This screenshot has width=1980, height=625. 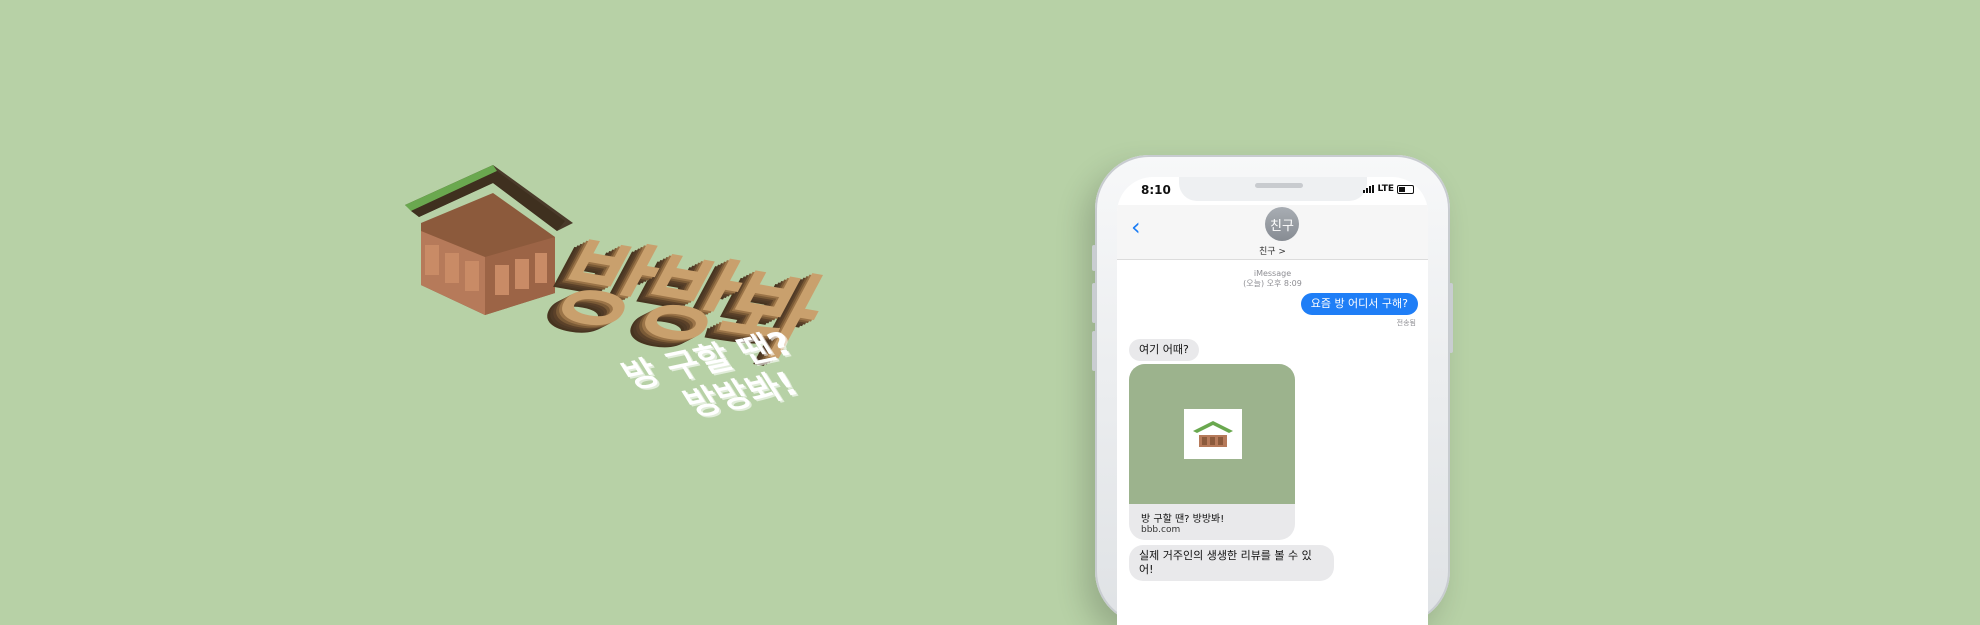 I want to click on phone-power-button, so click(x=1451, y=318).